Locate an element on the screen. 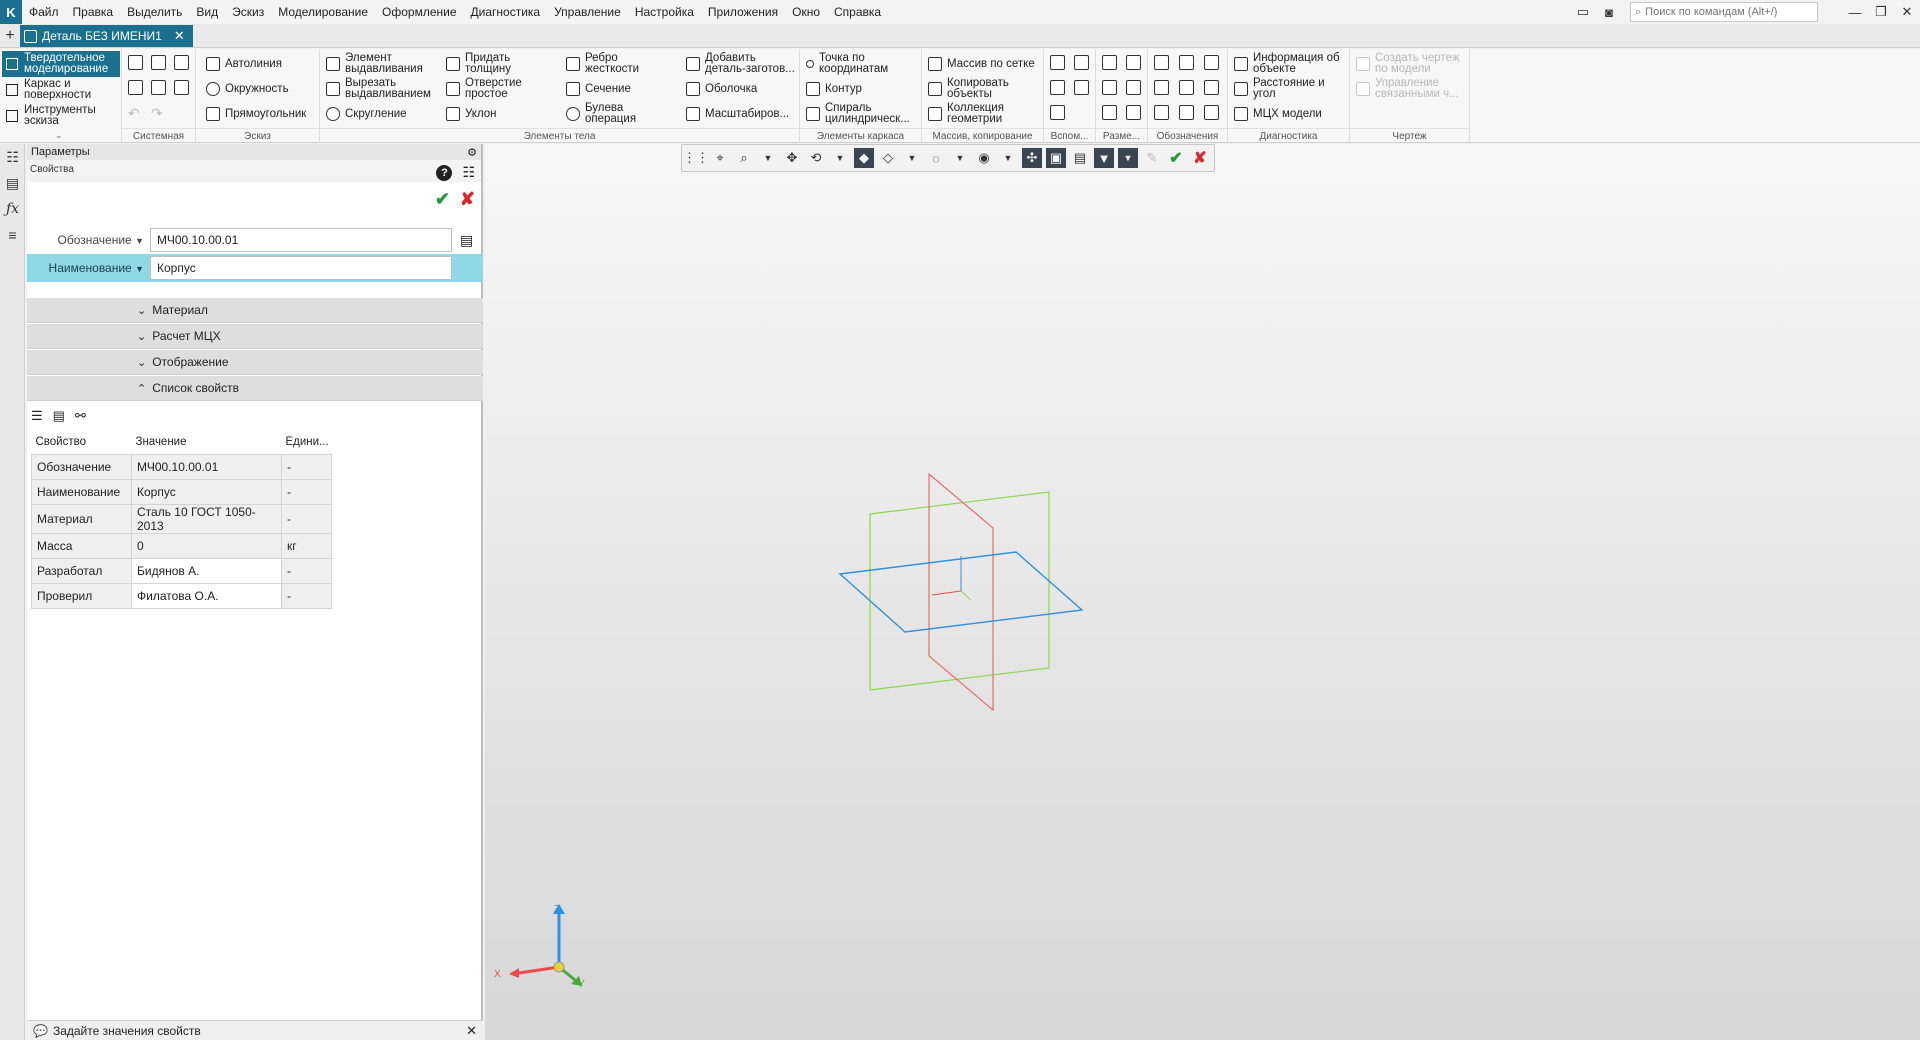 The image size is (1920, 1040). wireframe-icon: ◇ is located at coordinates (888, 158).